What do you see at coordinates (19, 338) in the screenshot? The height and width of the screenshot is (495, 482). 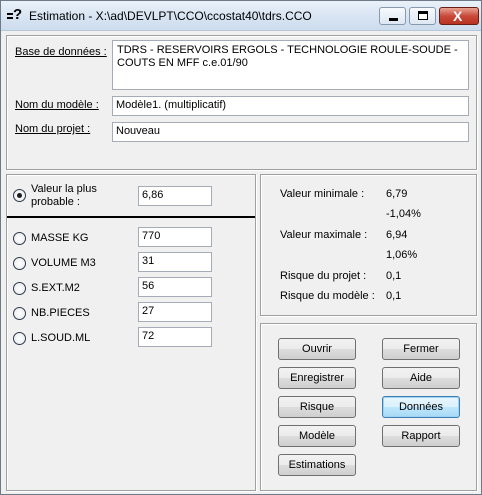 I see `radio-l-soud-ml` at bounding box center [19, 338].